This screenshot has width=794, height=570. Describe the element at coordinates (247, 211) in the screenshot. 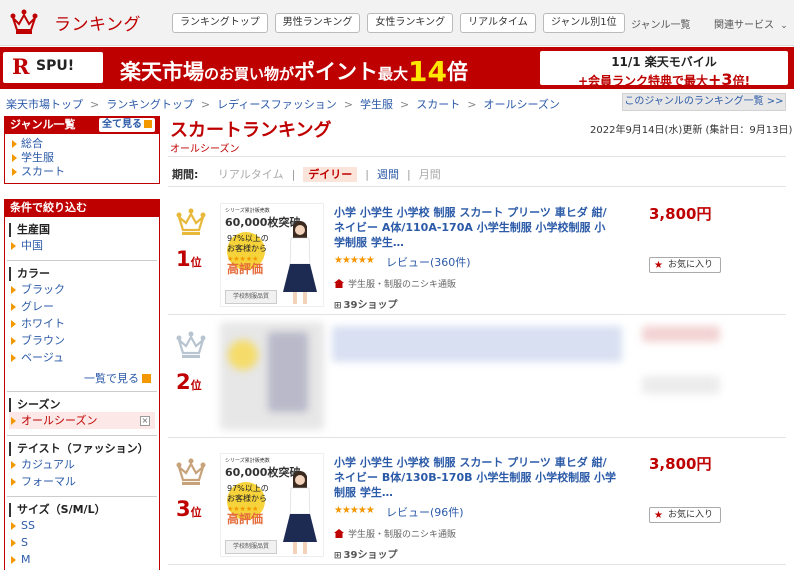

I see `thumb-small-text: シリーズ累計販売数` at that location.